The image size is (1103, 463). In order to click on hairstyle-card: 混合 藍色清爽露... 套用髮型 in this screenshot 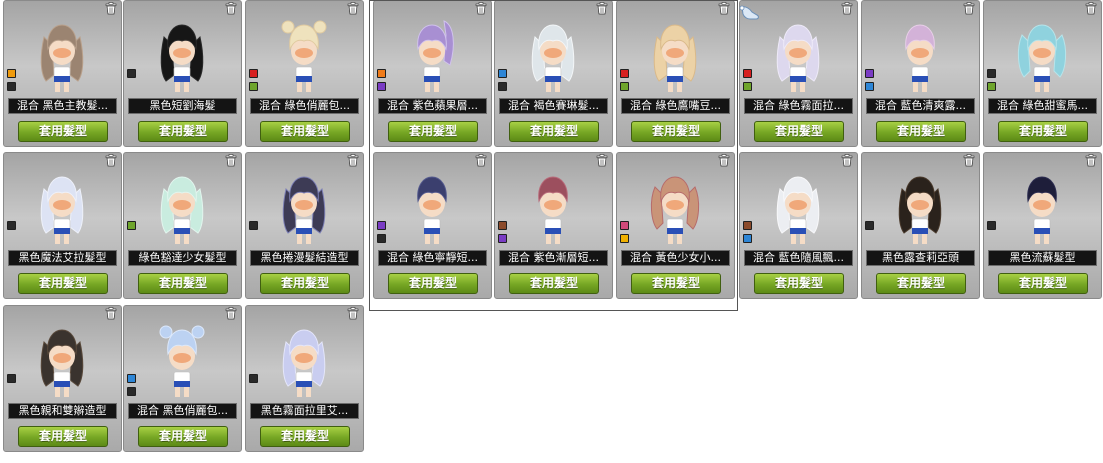, I will do `click(920, 73)`.